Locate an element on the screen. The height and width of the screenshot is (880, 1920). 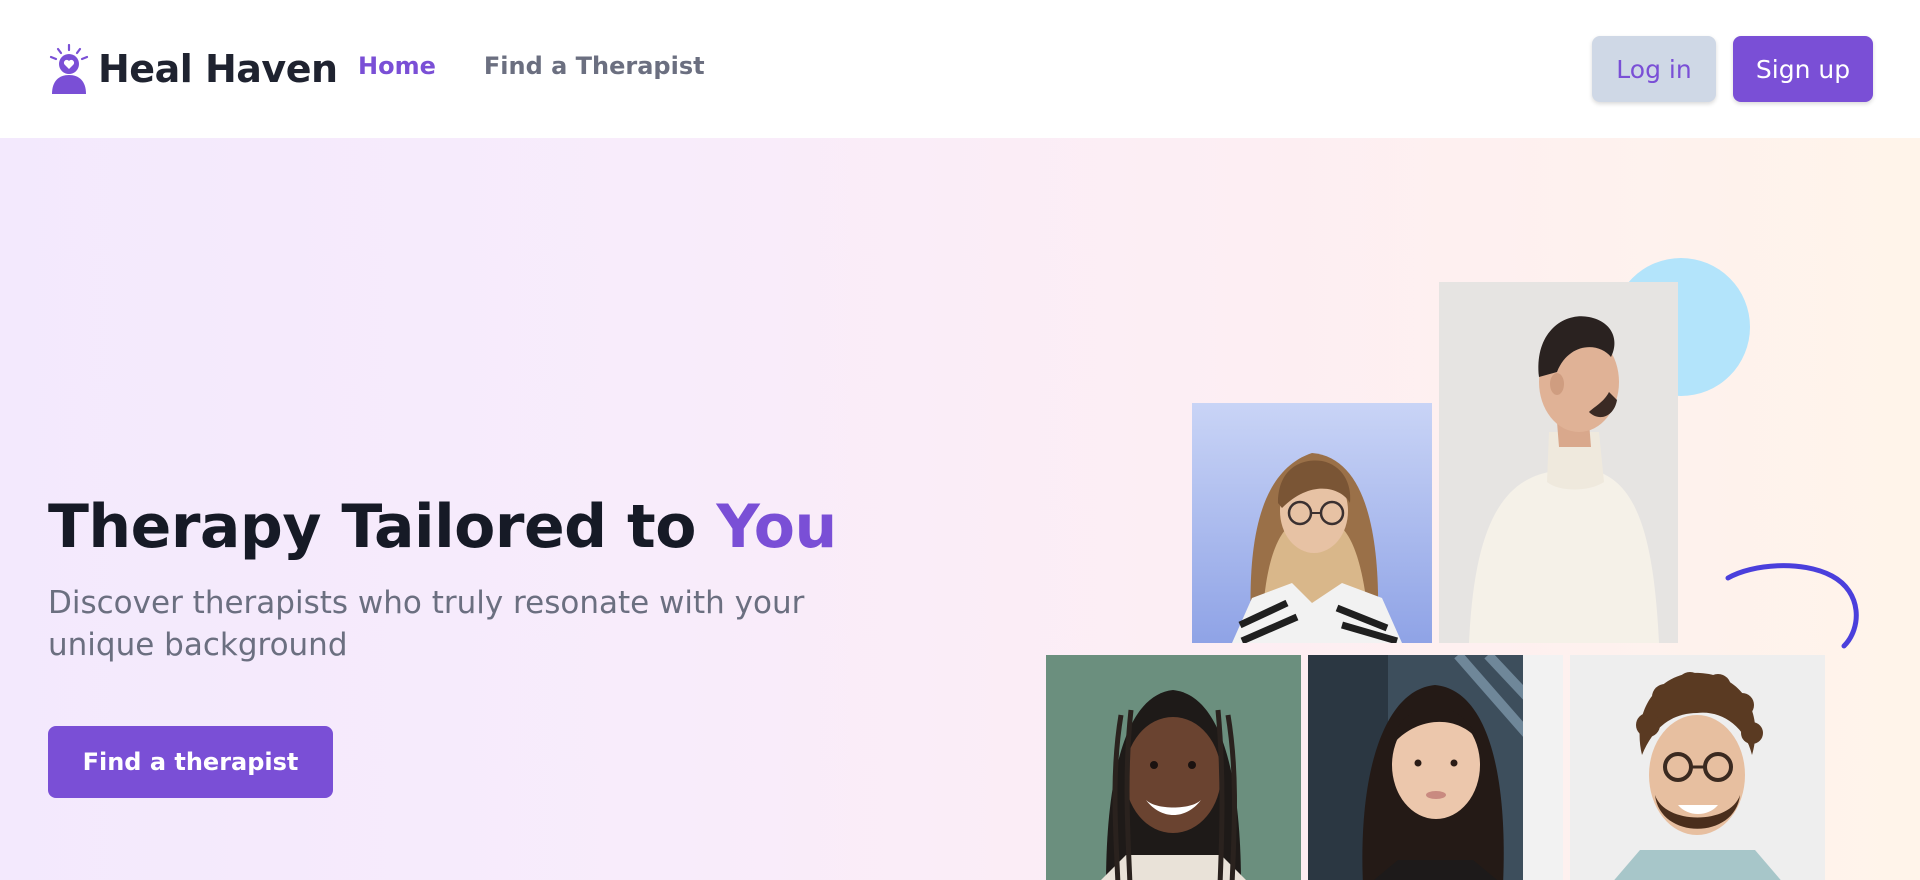
person-heart-lightbulb-icon is located at coordinates (69, 69).